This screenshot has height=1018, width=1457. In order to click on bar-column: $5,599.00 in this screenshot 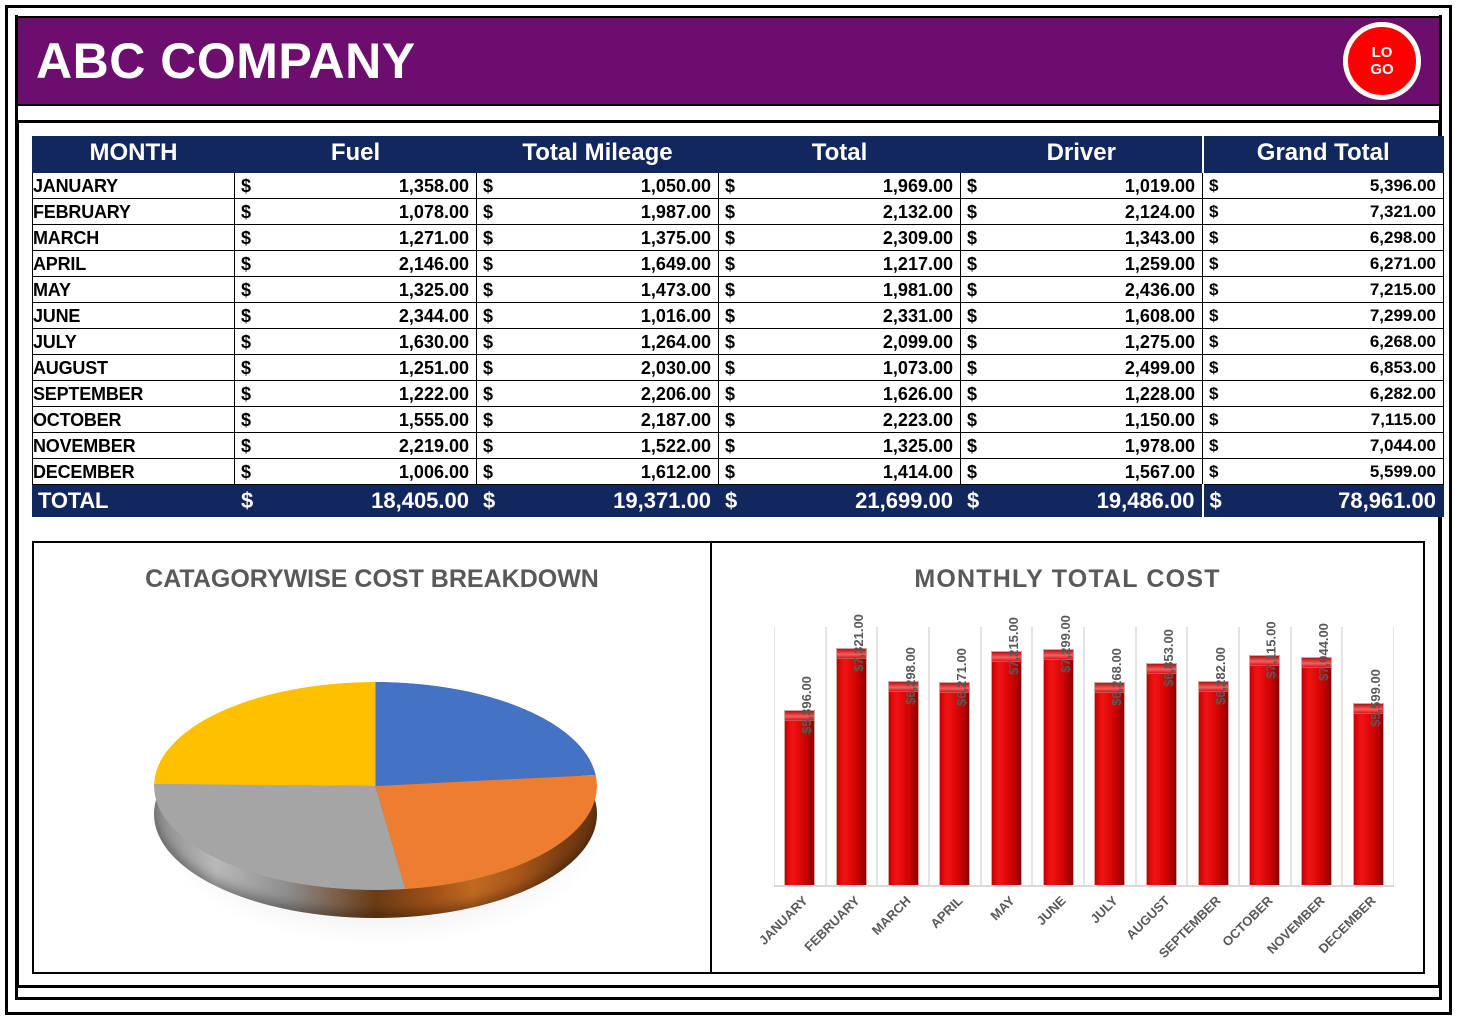, I will do `click(1368, 777)`.